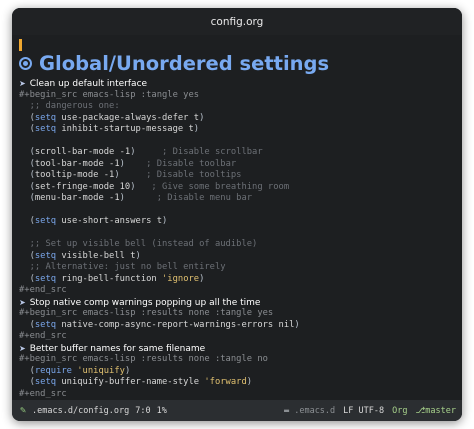 This screenshot has width=474, height=429. Describe the element at coordinates (238, 222) in the screenshot. I see `code-line: (setq use-short-answers t)` at that location.